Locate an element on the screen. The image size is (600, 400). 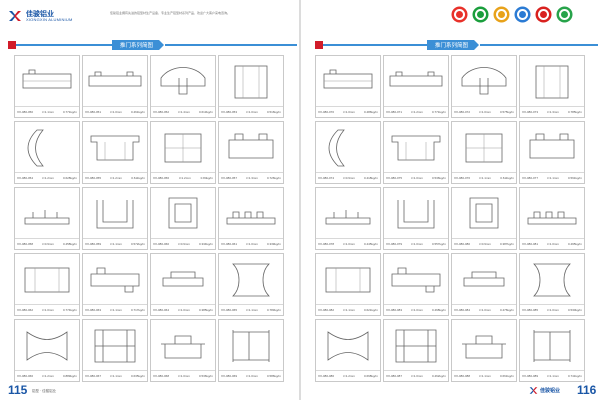
profile-info: XX-080-062 t=1.0mm 0.774kg/m is located at coordinates (47, 309).